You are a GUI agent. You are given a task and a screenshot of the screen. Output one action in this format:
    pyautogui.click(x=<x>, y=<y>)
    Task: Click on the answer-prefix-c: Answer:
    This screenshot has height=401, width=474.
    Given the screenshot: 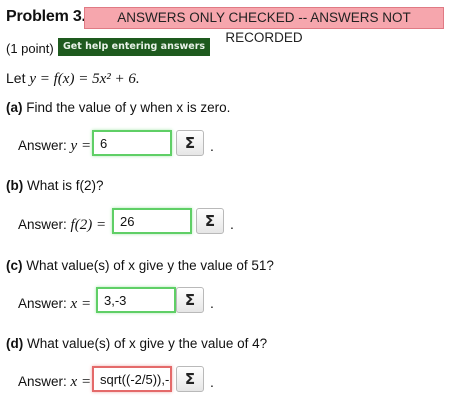 What is the action you would take?
    pyautogui.click(x=44, y=303)
    